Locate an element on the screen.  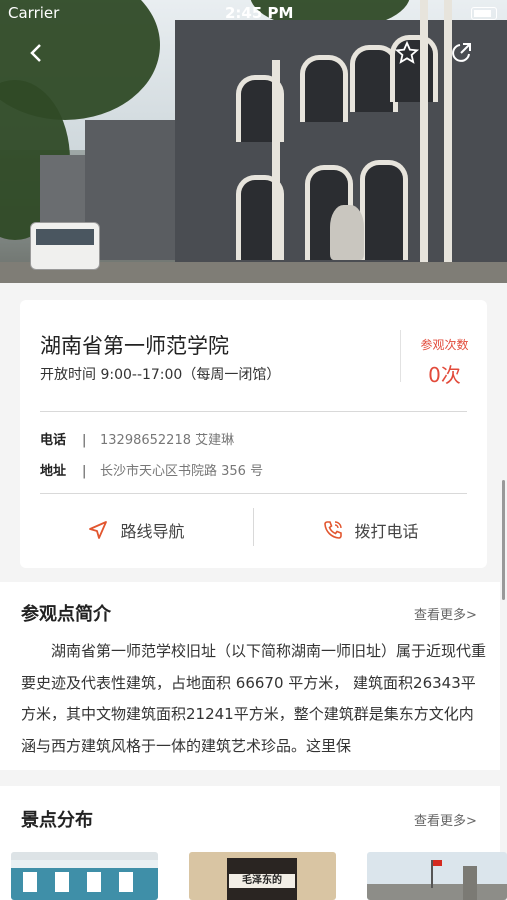
share-button is located at coordinates (461, 53).